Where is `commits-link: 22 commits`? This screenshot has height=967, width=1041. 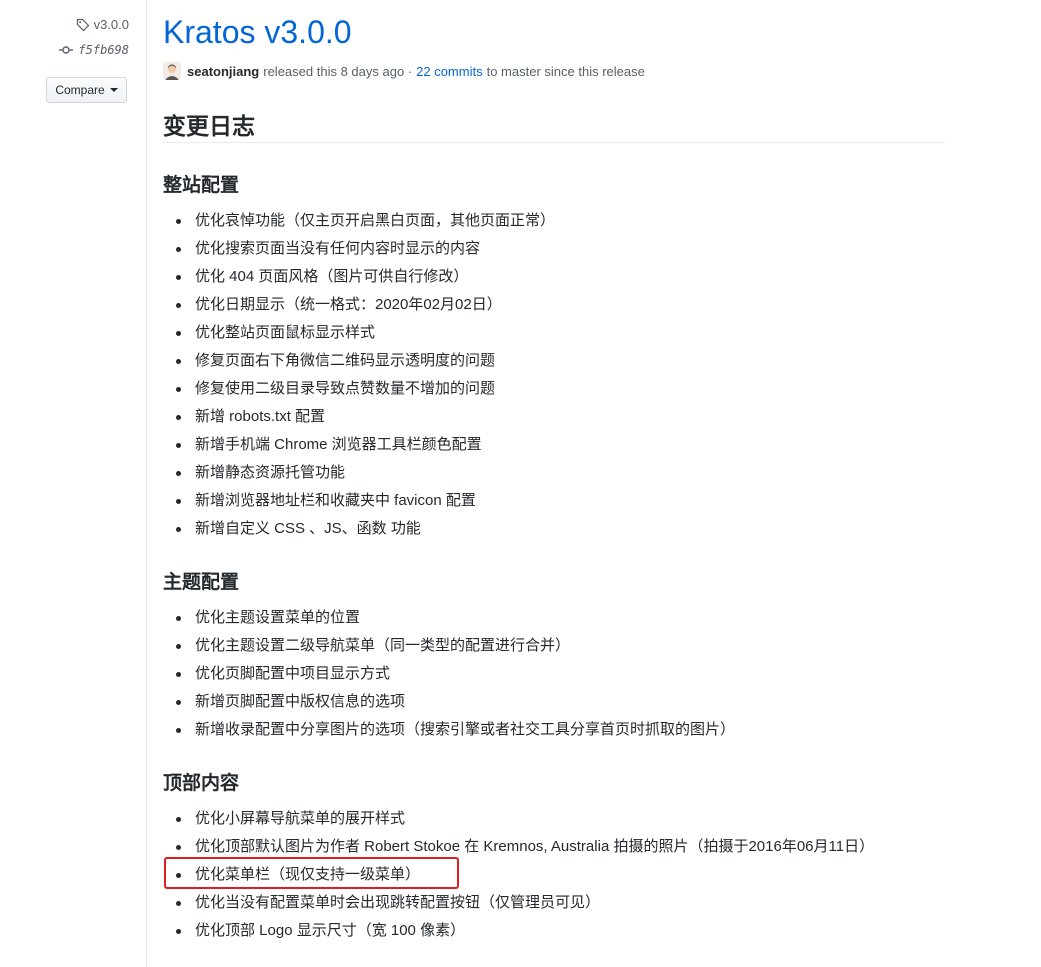 commits-link: 22 commits is located at coordinates (449, 71).